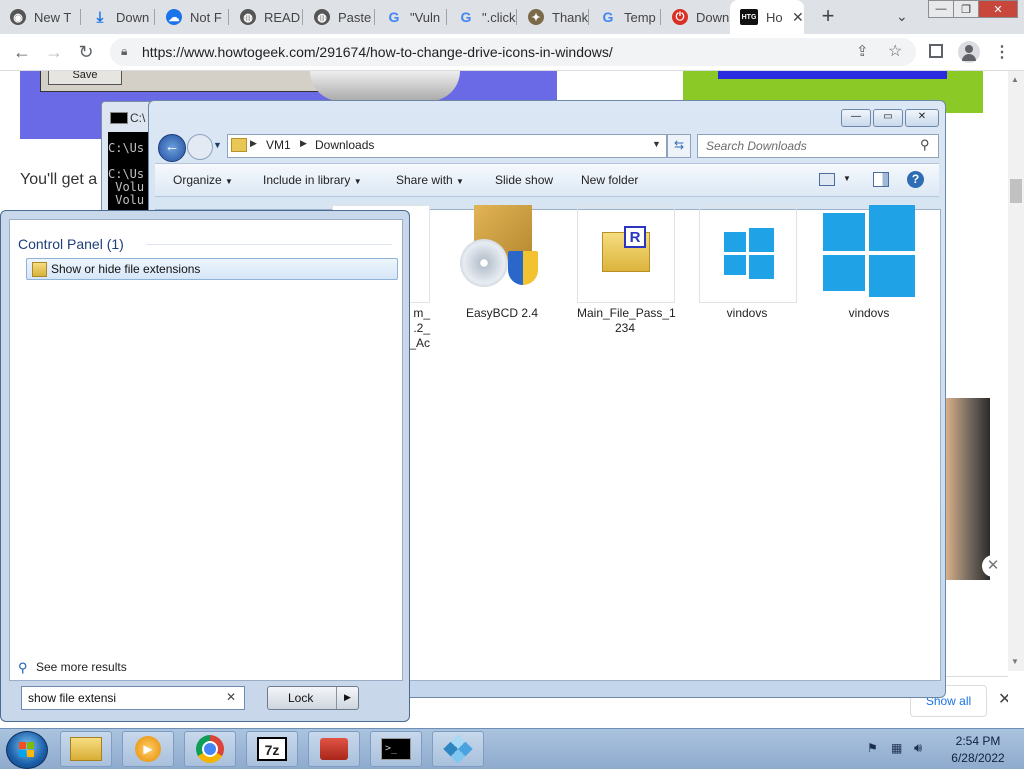 This screenshot has width=1024, height=769. What do you see at coordinates (881, 179) in the screenshot?
I see `preview-pane-icon` at bounding box center [881, 179].